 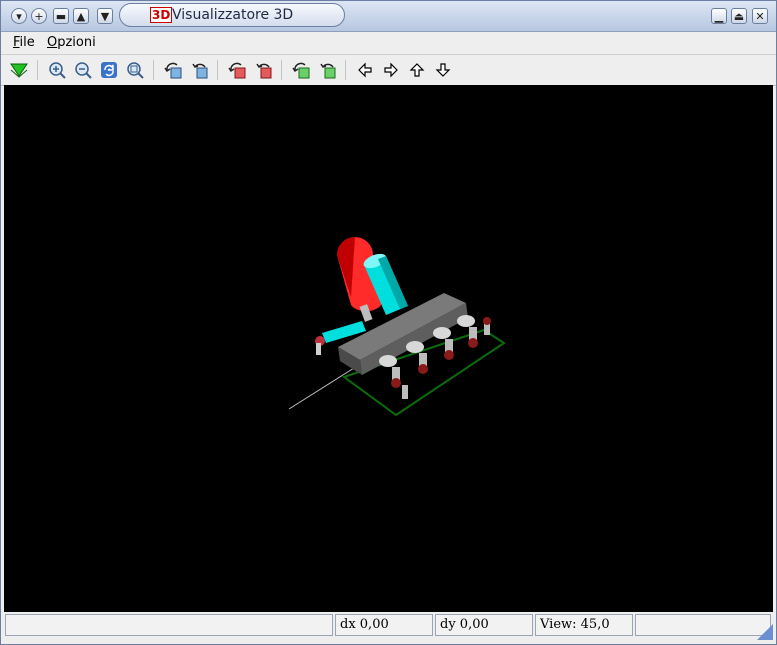 I want to click on rotate-x-cw-icon, so click(x=199, y=70).